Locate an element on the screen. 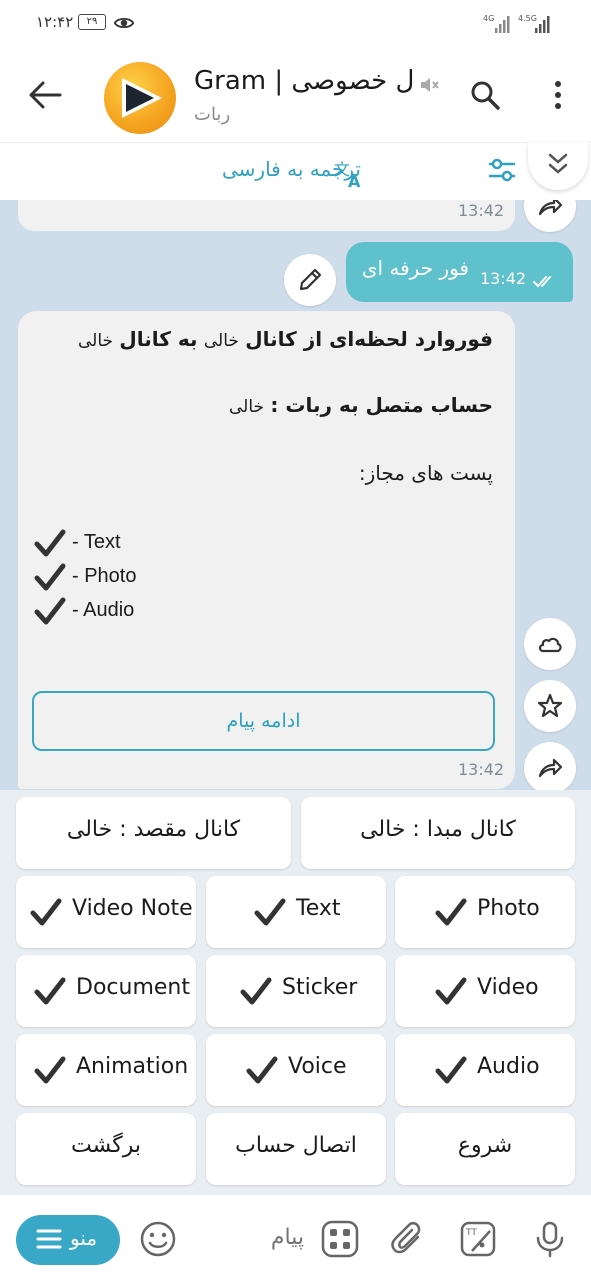 The width and height of the screenshot is (591, 1280). message-time: 13:42 is located at coordinates (481, 210).